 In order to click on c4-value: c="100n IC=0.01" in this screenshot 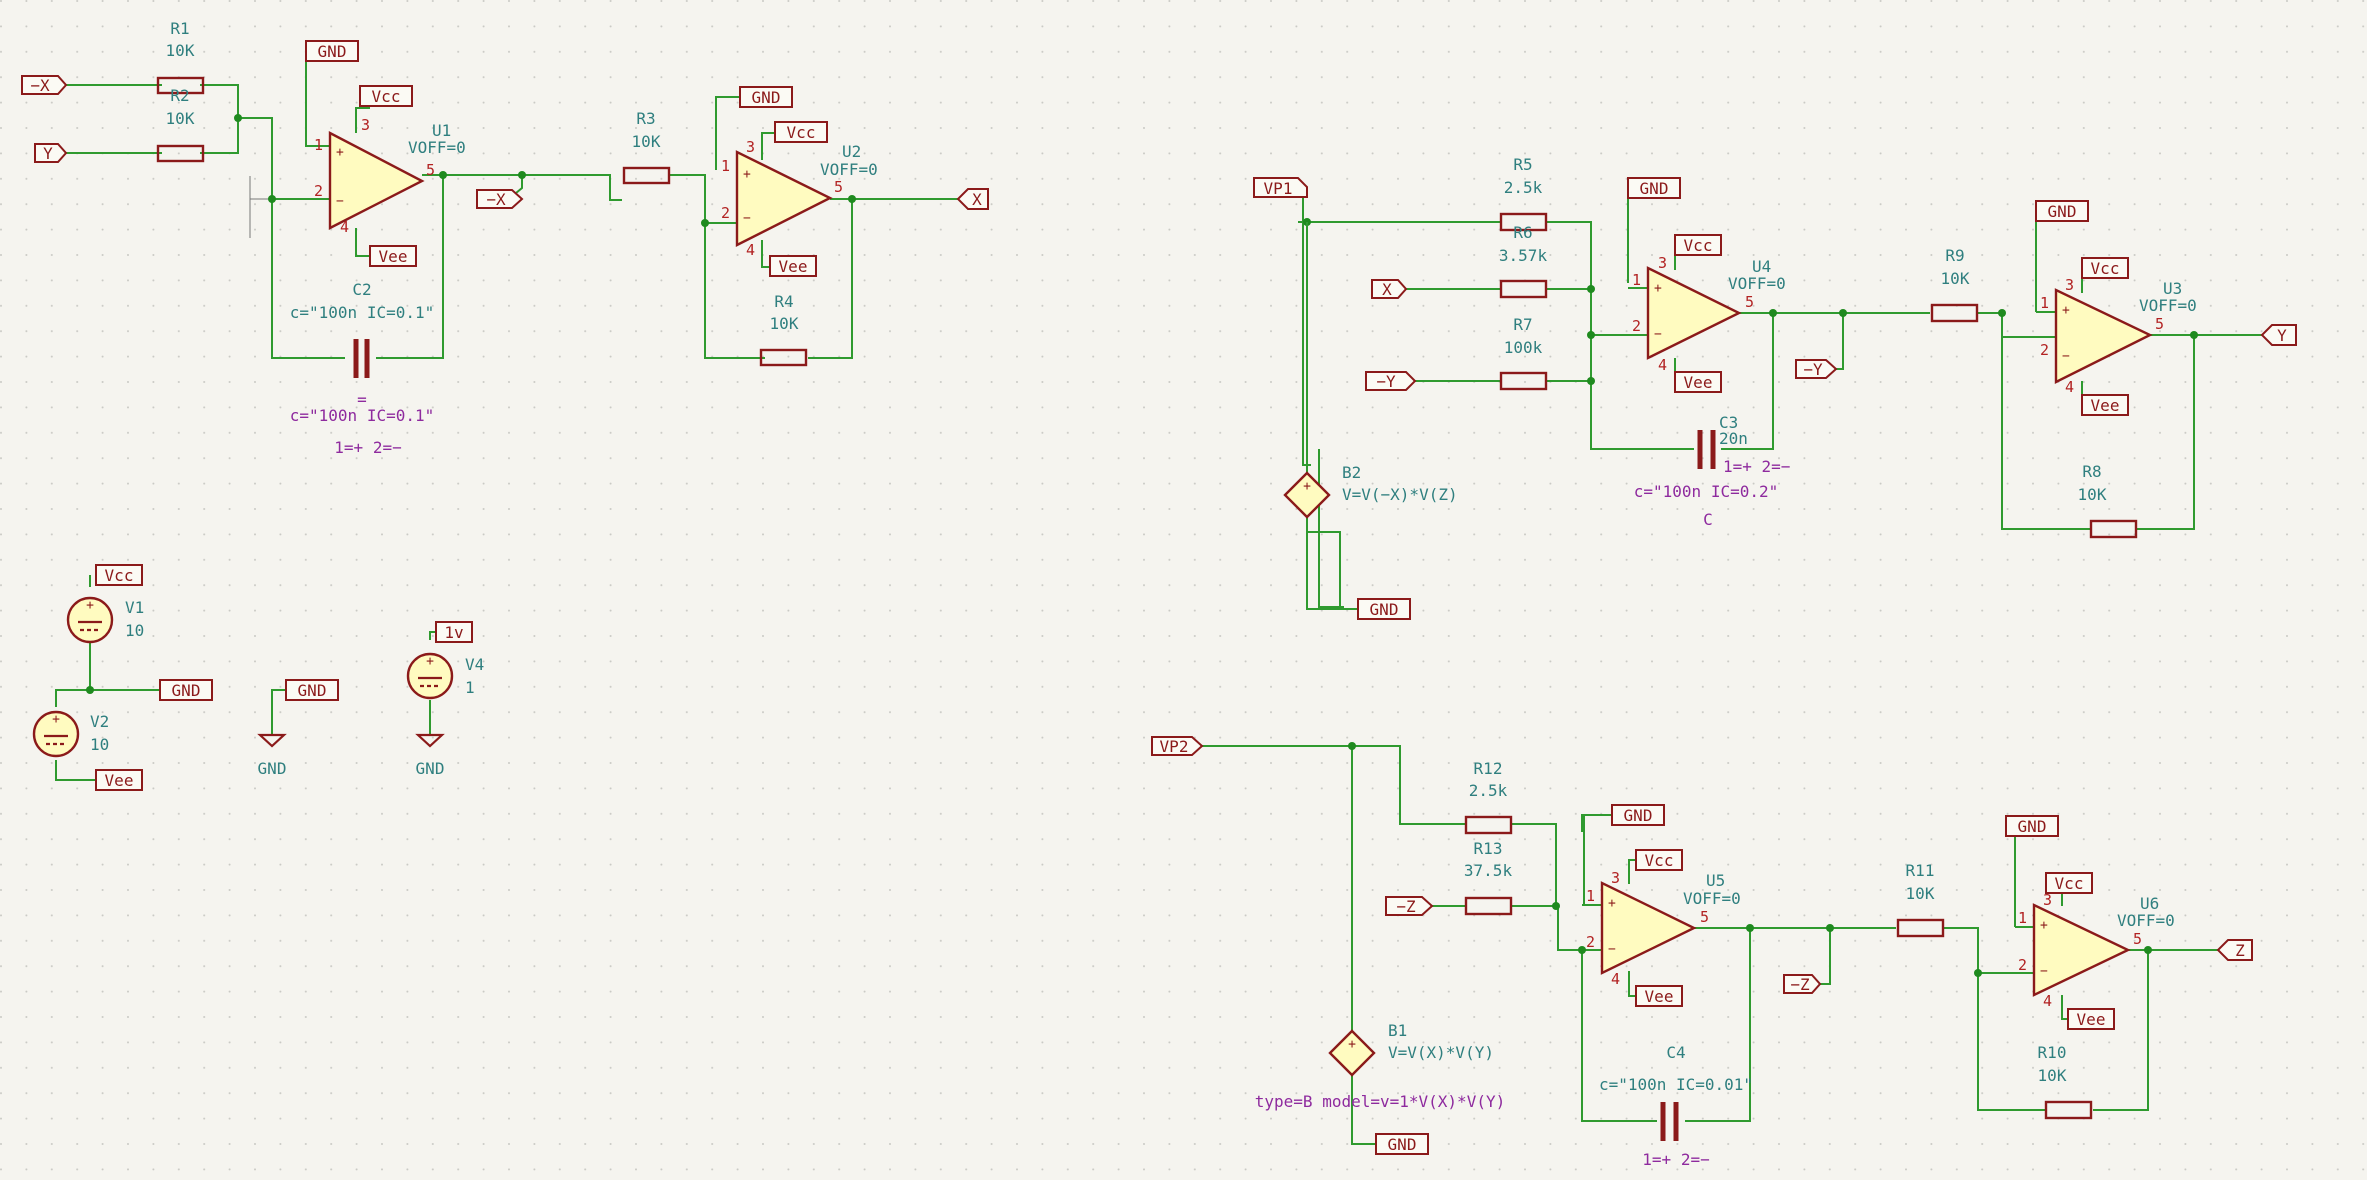, I will do `click(1676, 1084)`.